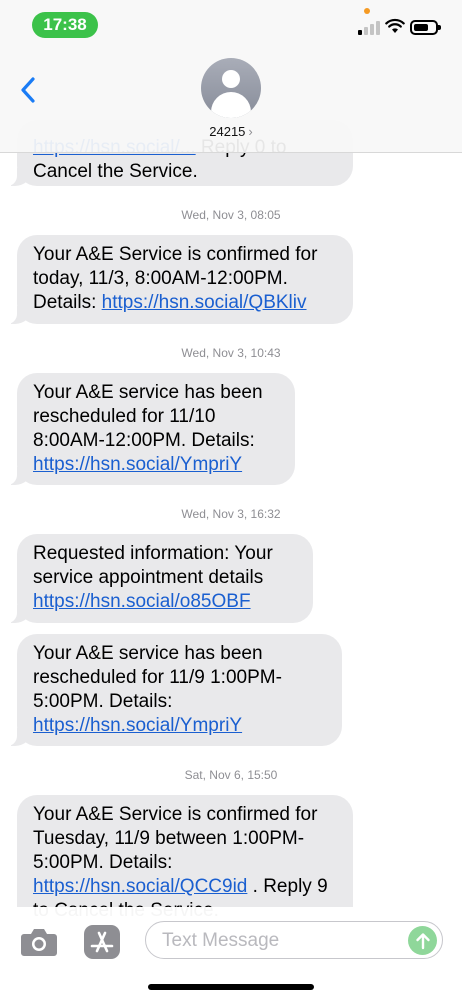  What do you see at coordinates (425, 27) in the screenshot?
I see `battery-icon` at bounding box center [425, 27].